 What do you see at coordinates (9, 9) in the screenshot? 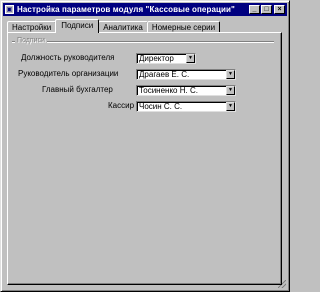
I see `app-icon: ▣` at bounding box center [9, 9].